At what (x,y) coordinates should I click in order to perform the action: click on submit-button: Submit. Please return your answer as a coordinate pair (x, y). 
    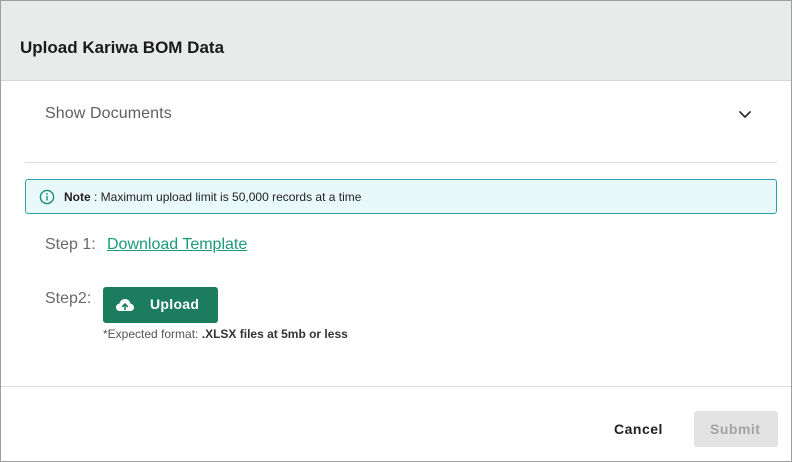
    Looking at the image, I should click on (736, 429).